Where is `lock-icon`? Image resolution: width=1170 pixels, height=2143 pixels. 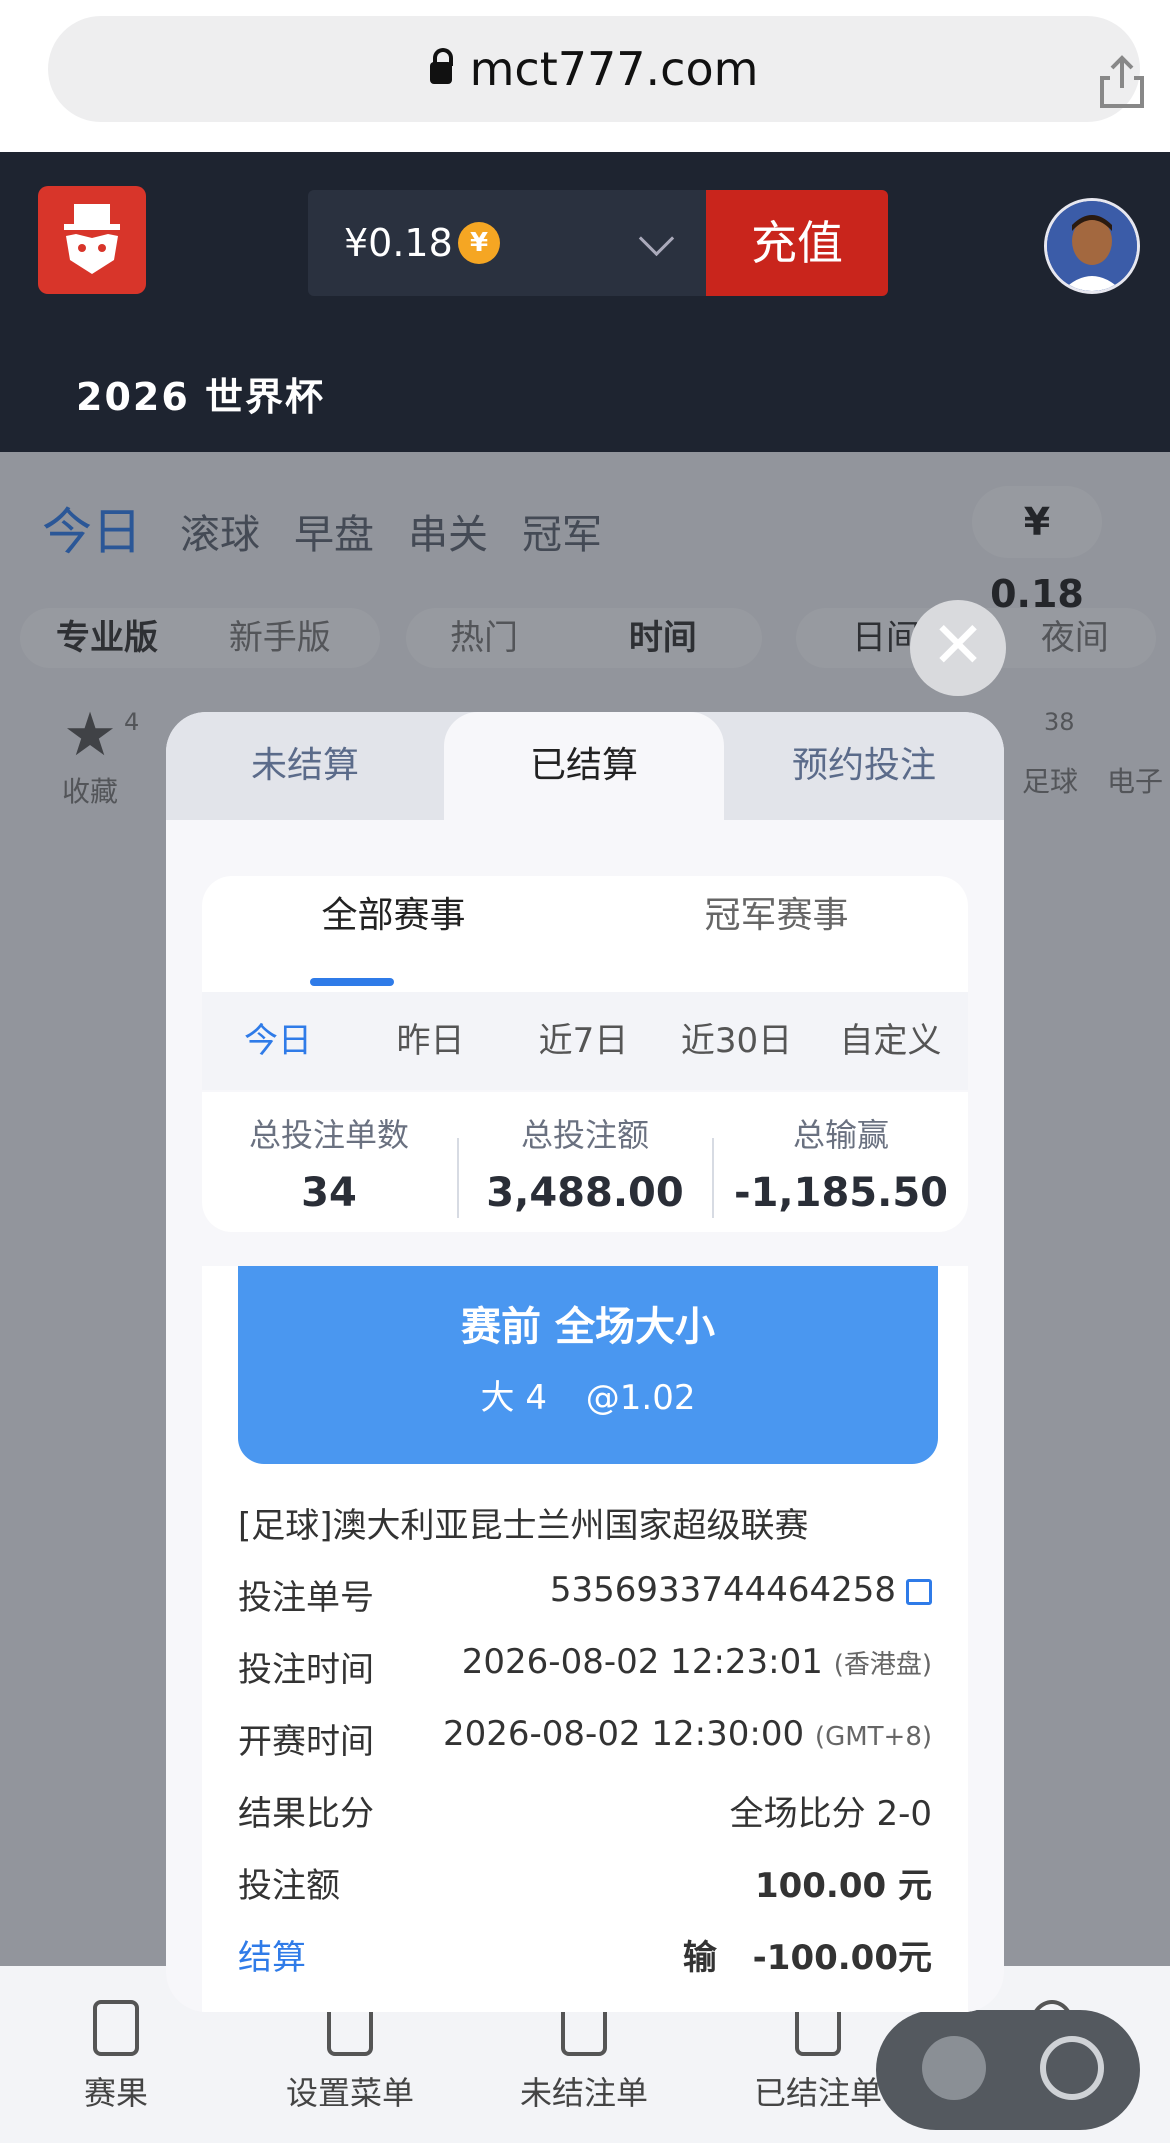
lock-icon is located at coordinates (441, 66).